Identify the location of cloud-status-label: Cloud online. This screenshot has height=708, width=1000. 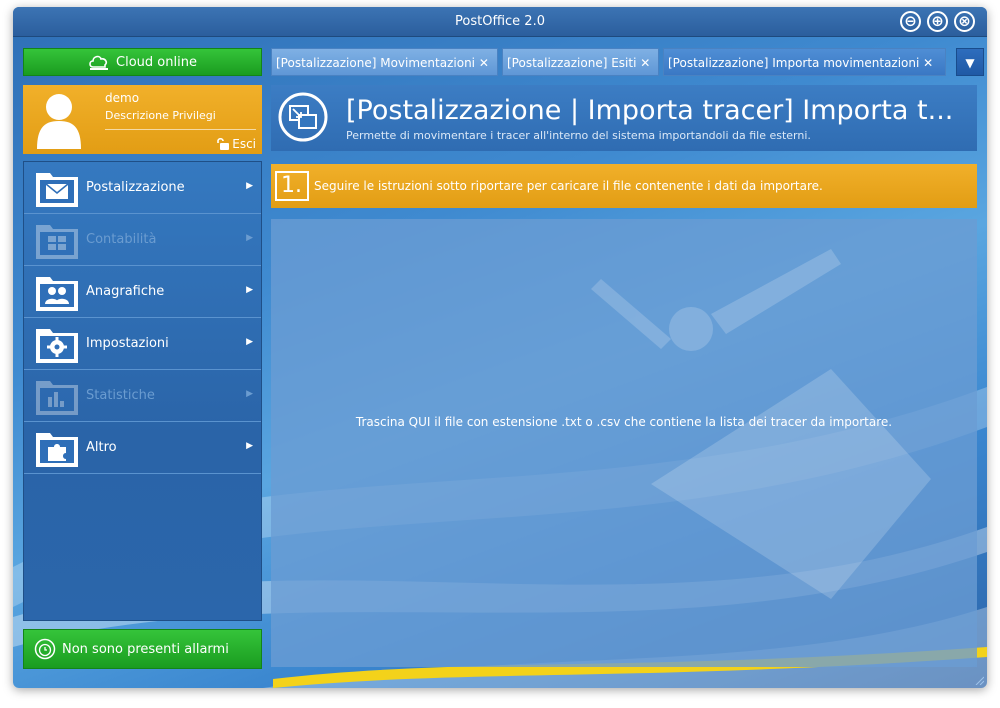
(156, 62).